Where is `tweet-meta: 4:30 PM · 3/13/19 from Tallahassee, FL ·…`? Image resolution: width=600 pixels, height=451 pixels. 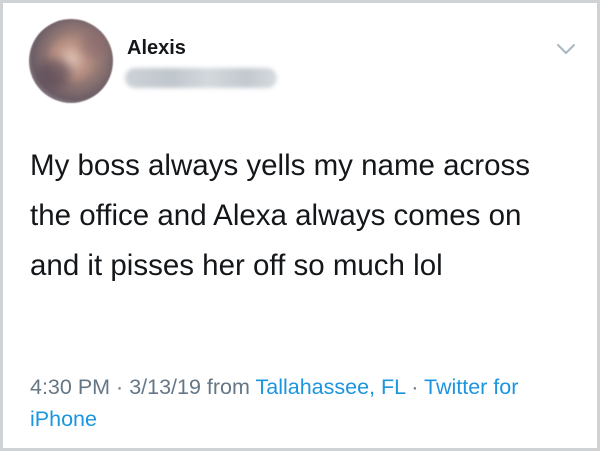
tweet-meta: 4:30 PM · 3/13/19 from Tallahassee, FL ·… is located at coordinates (300, 403).